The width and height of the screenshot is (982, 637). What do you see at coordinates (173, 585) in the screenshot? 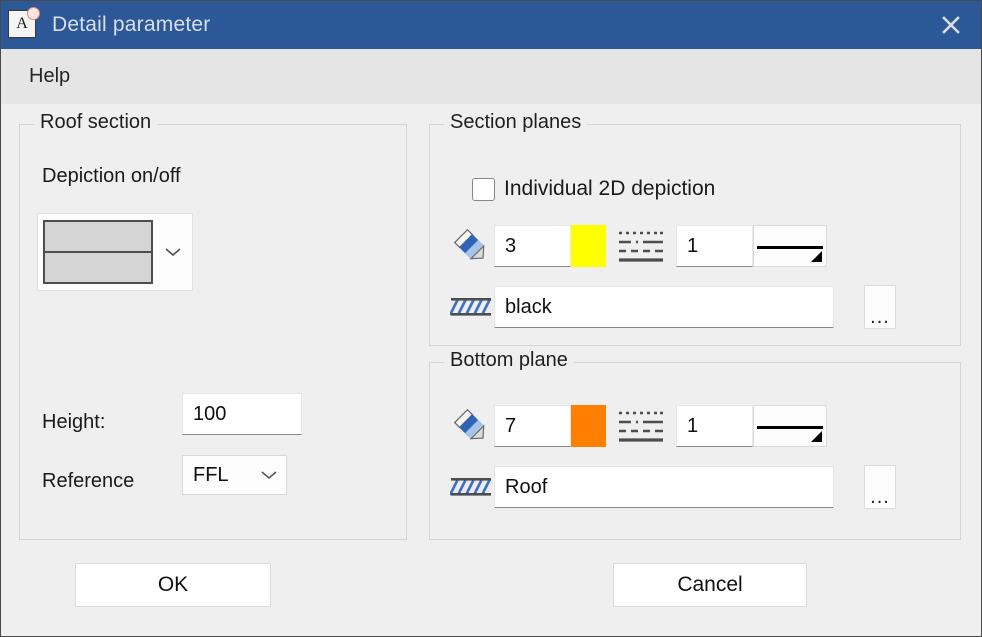
I see `ok-button: OK` at bounding box center [173, 585].